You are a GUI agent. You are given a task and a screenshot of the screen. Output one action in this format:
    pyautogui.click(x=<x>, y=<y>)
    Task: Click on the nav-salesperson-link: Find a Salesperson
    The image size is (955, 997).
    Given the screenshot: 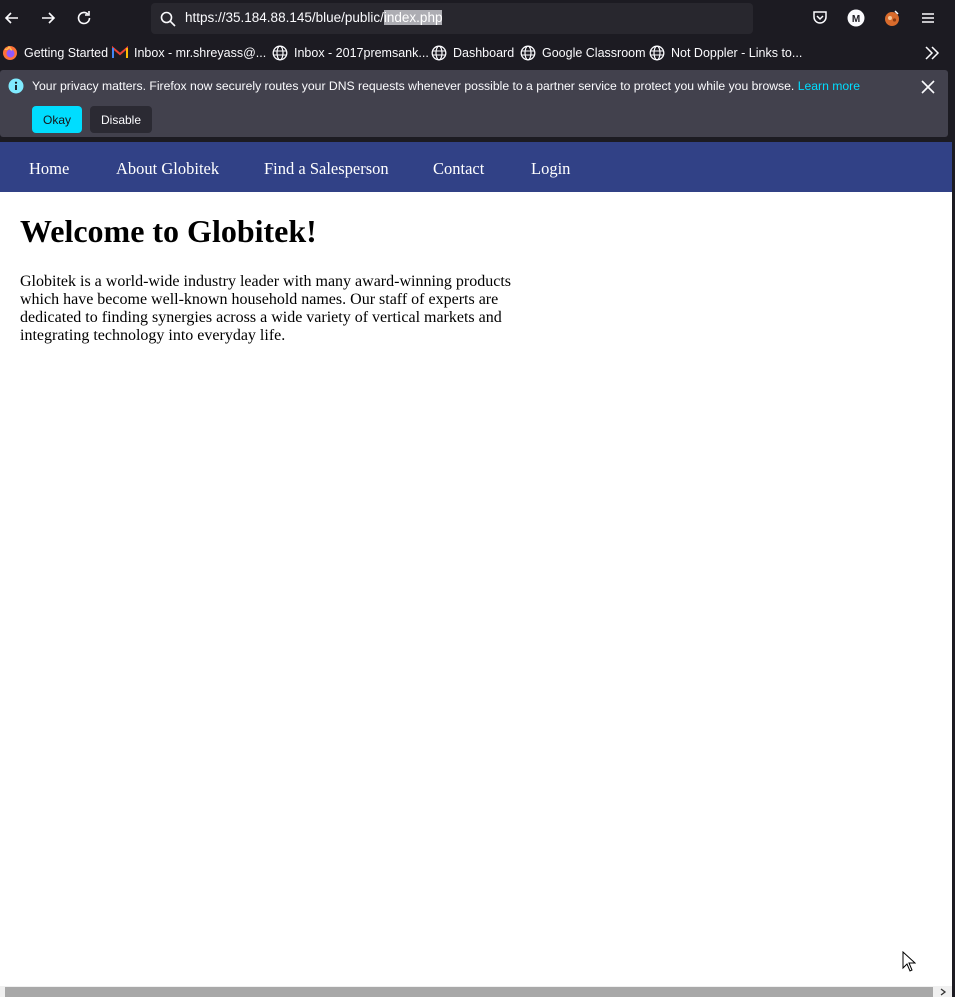 What is the action you would take?
    pyautogui.click(x=326, y=169)
    